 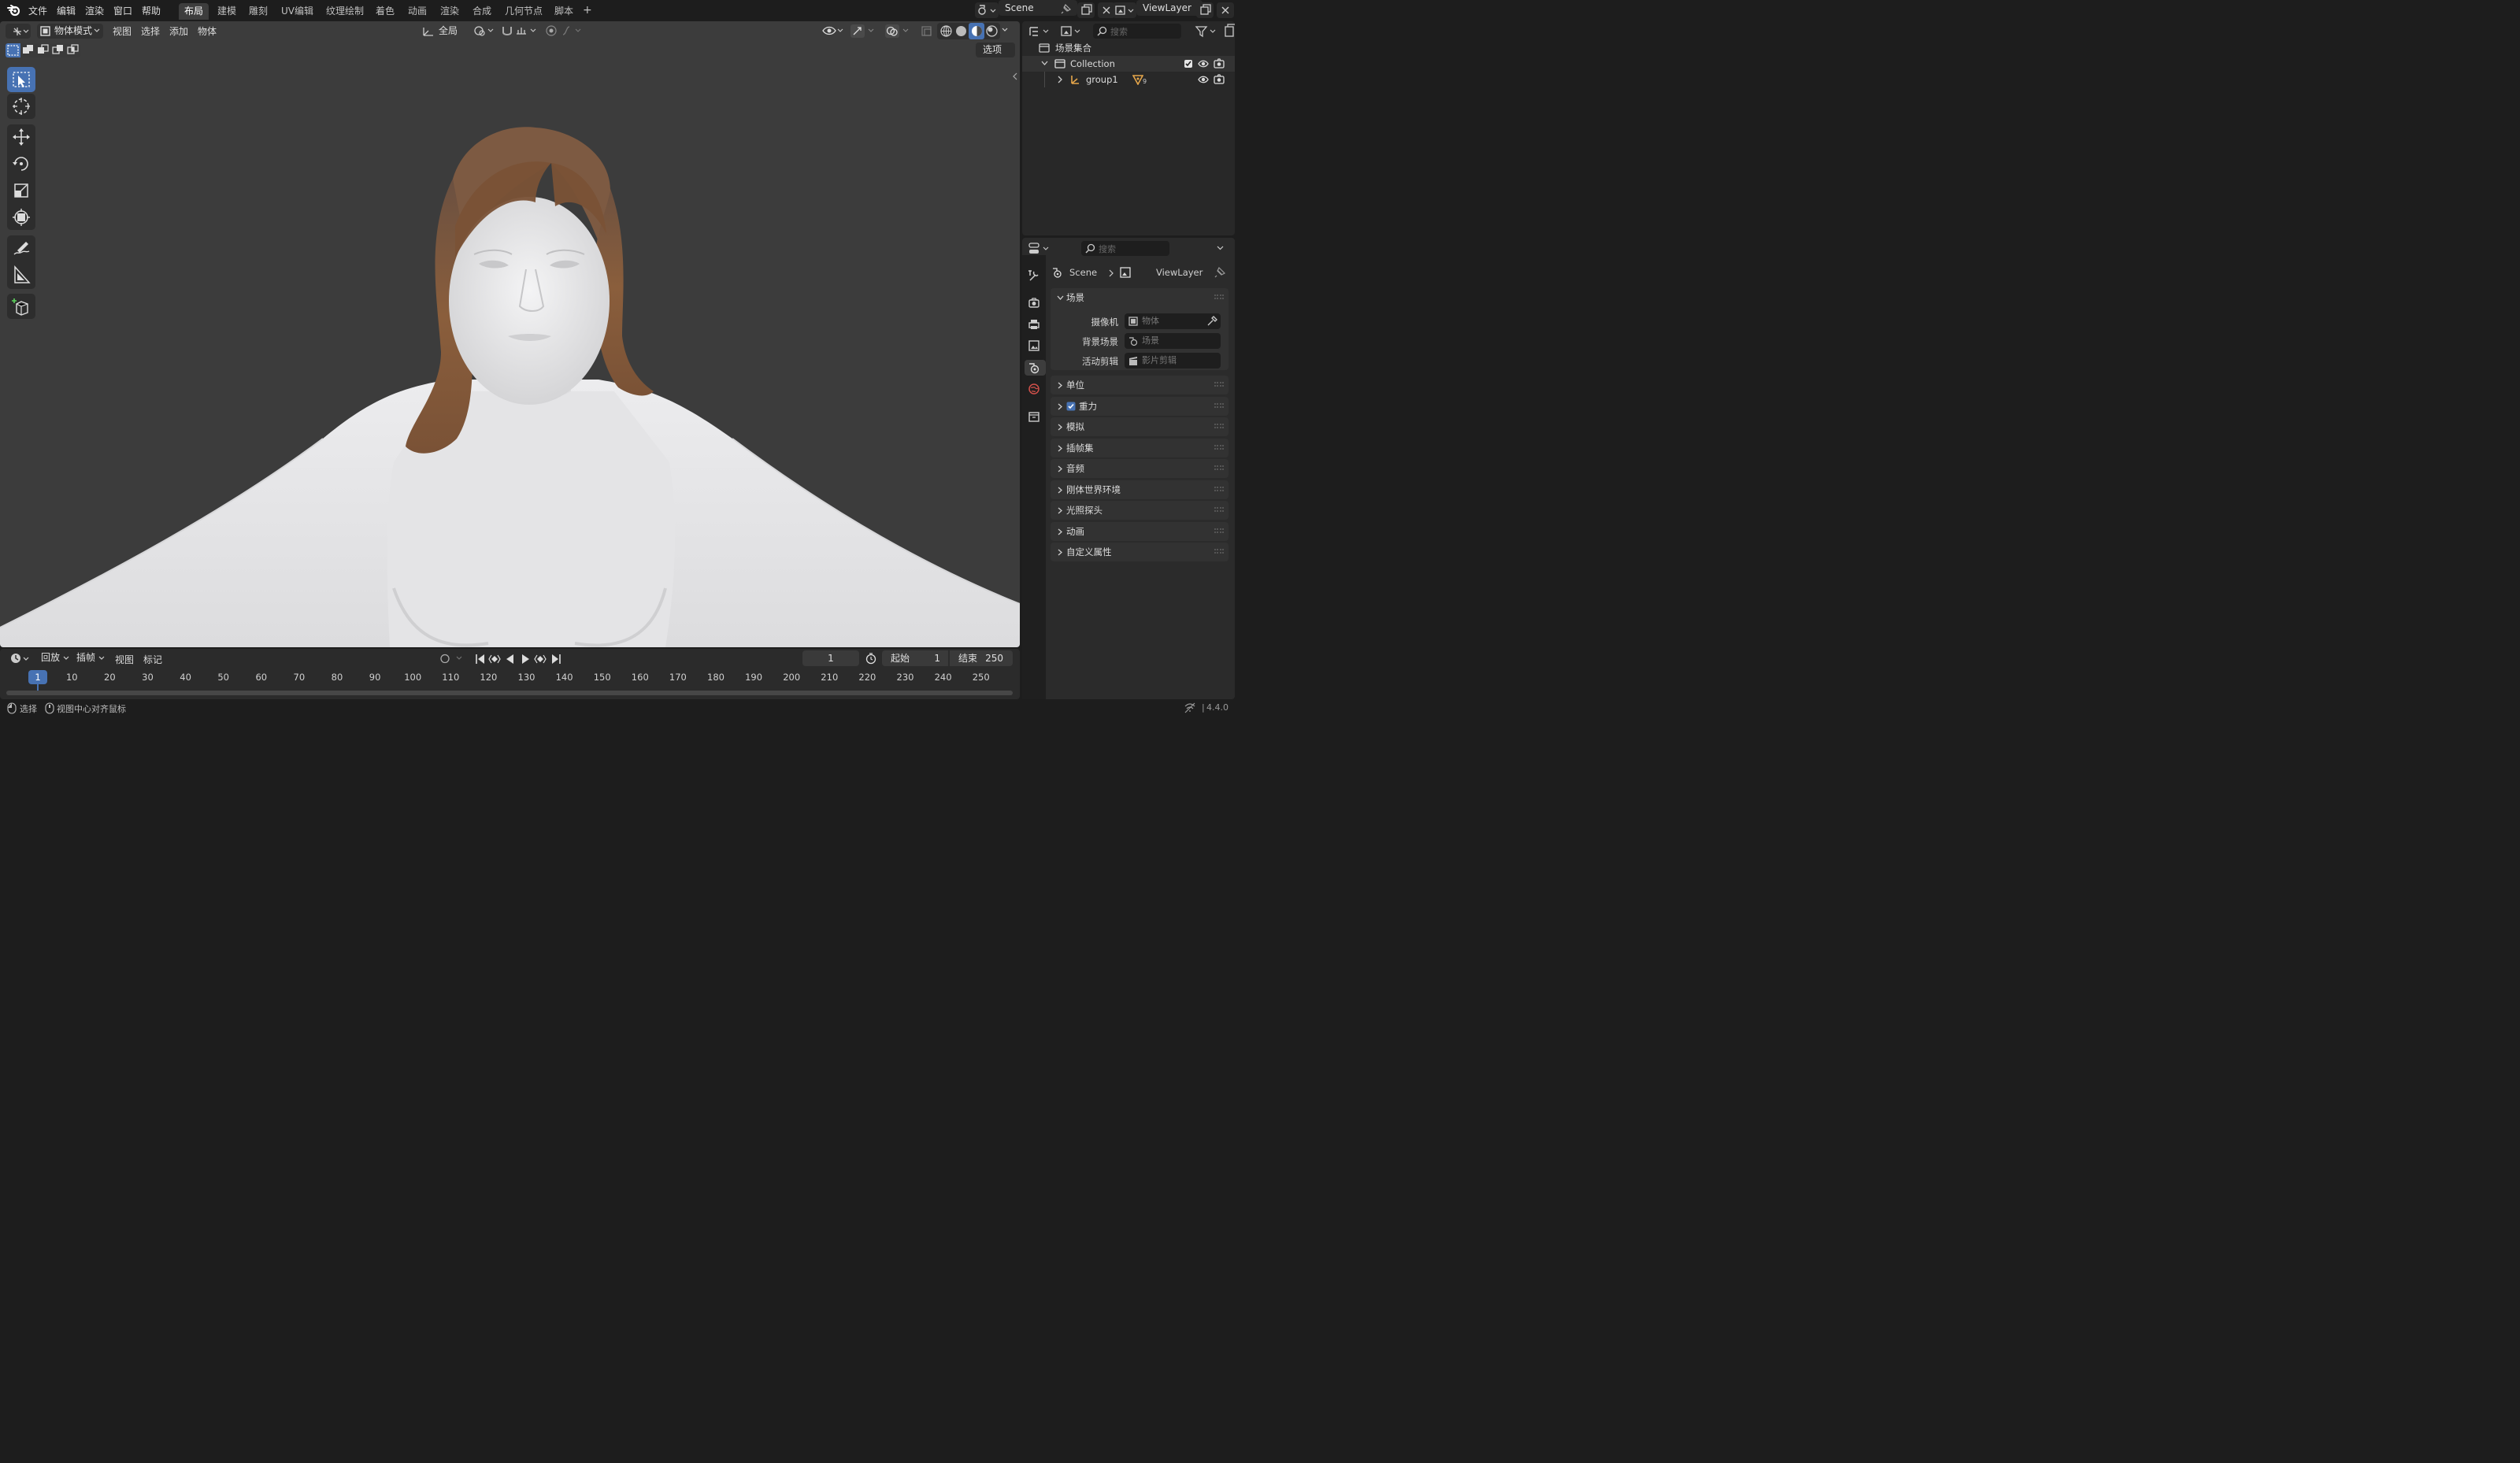 I want to click on frame-start-field: 起始 1, so click(x=915, y=658).